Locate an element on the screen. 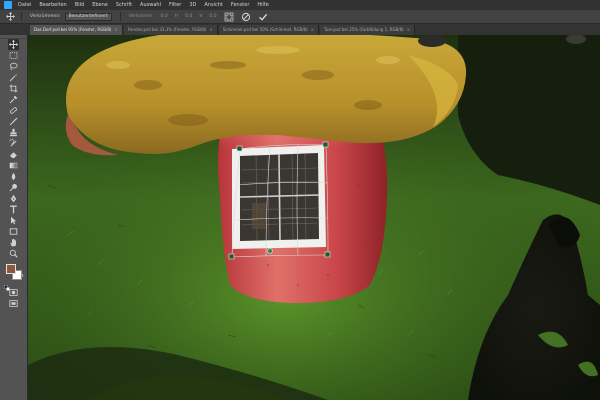 Image resolution: width=600 pixels, height=400 pixels. path-selection-icon is located at coordinates (13, 220).